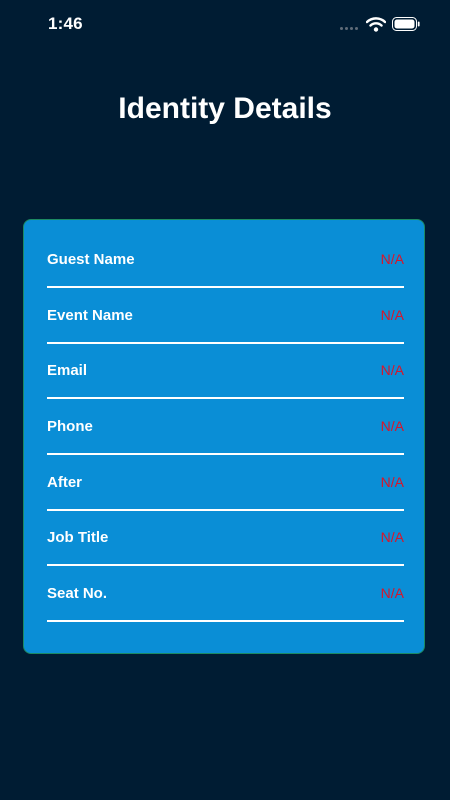  What do you see at coordinates (225, 369) in the screenshot?
I see `detail-row-email: Email N/A` at bounding box center [225, 369].